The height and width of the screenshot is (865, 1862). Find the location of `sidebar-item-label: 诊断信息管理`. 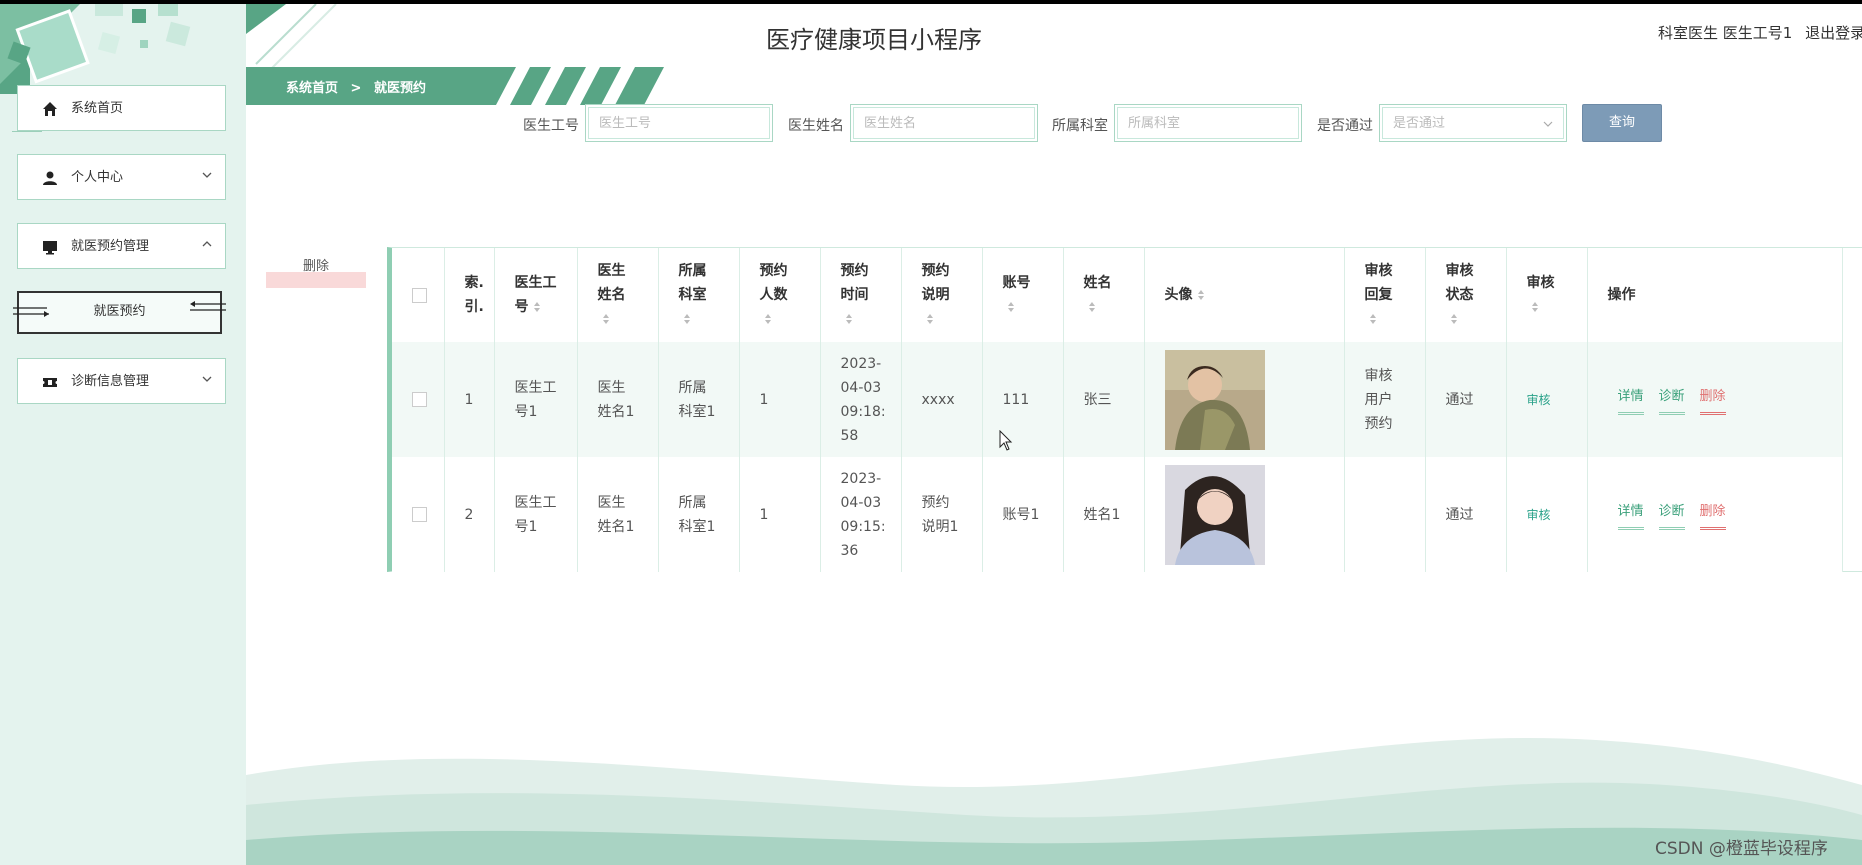

sidebar-item-label: 诊断信息管理 is located at coordinates (110, 381).